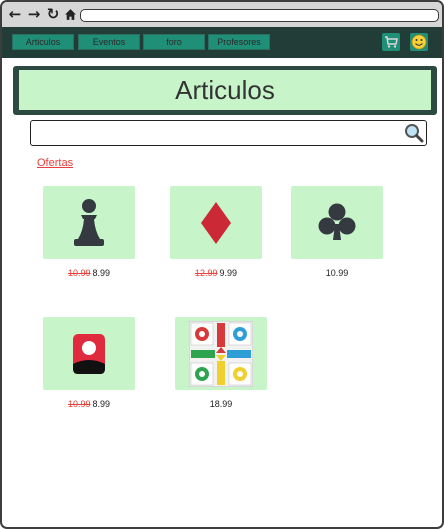 The height and width of the screenshot is (529, 444). I want to click on product-card: 10.99, so click(337, 232).